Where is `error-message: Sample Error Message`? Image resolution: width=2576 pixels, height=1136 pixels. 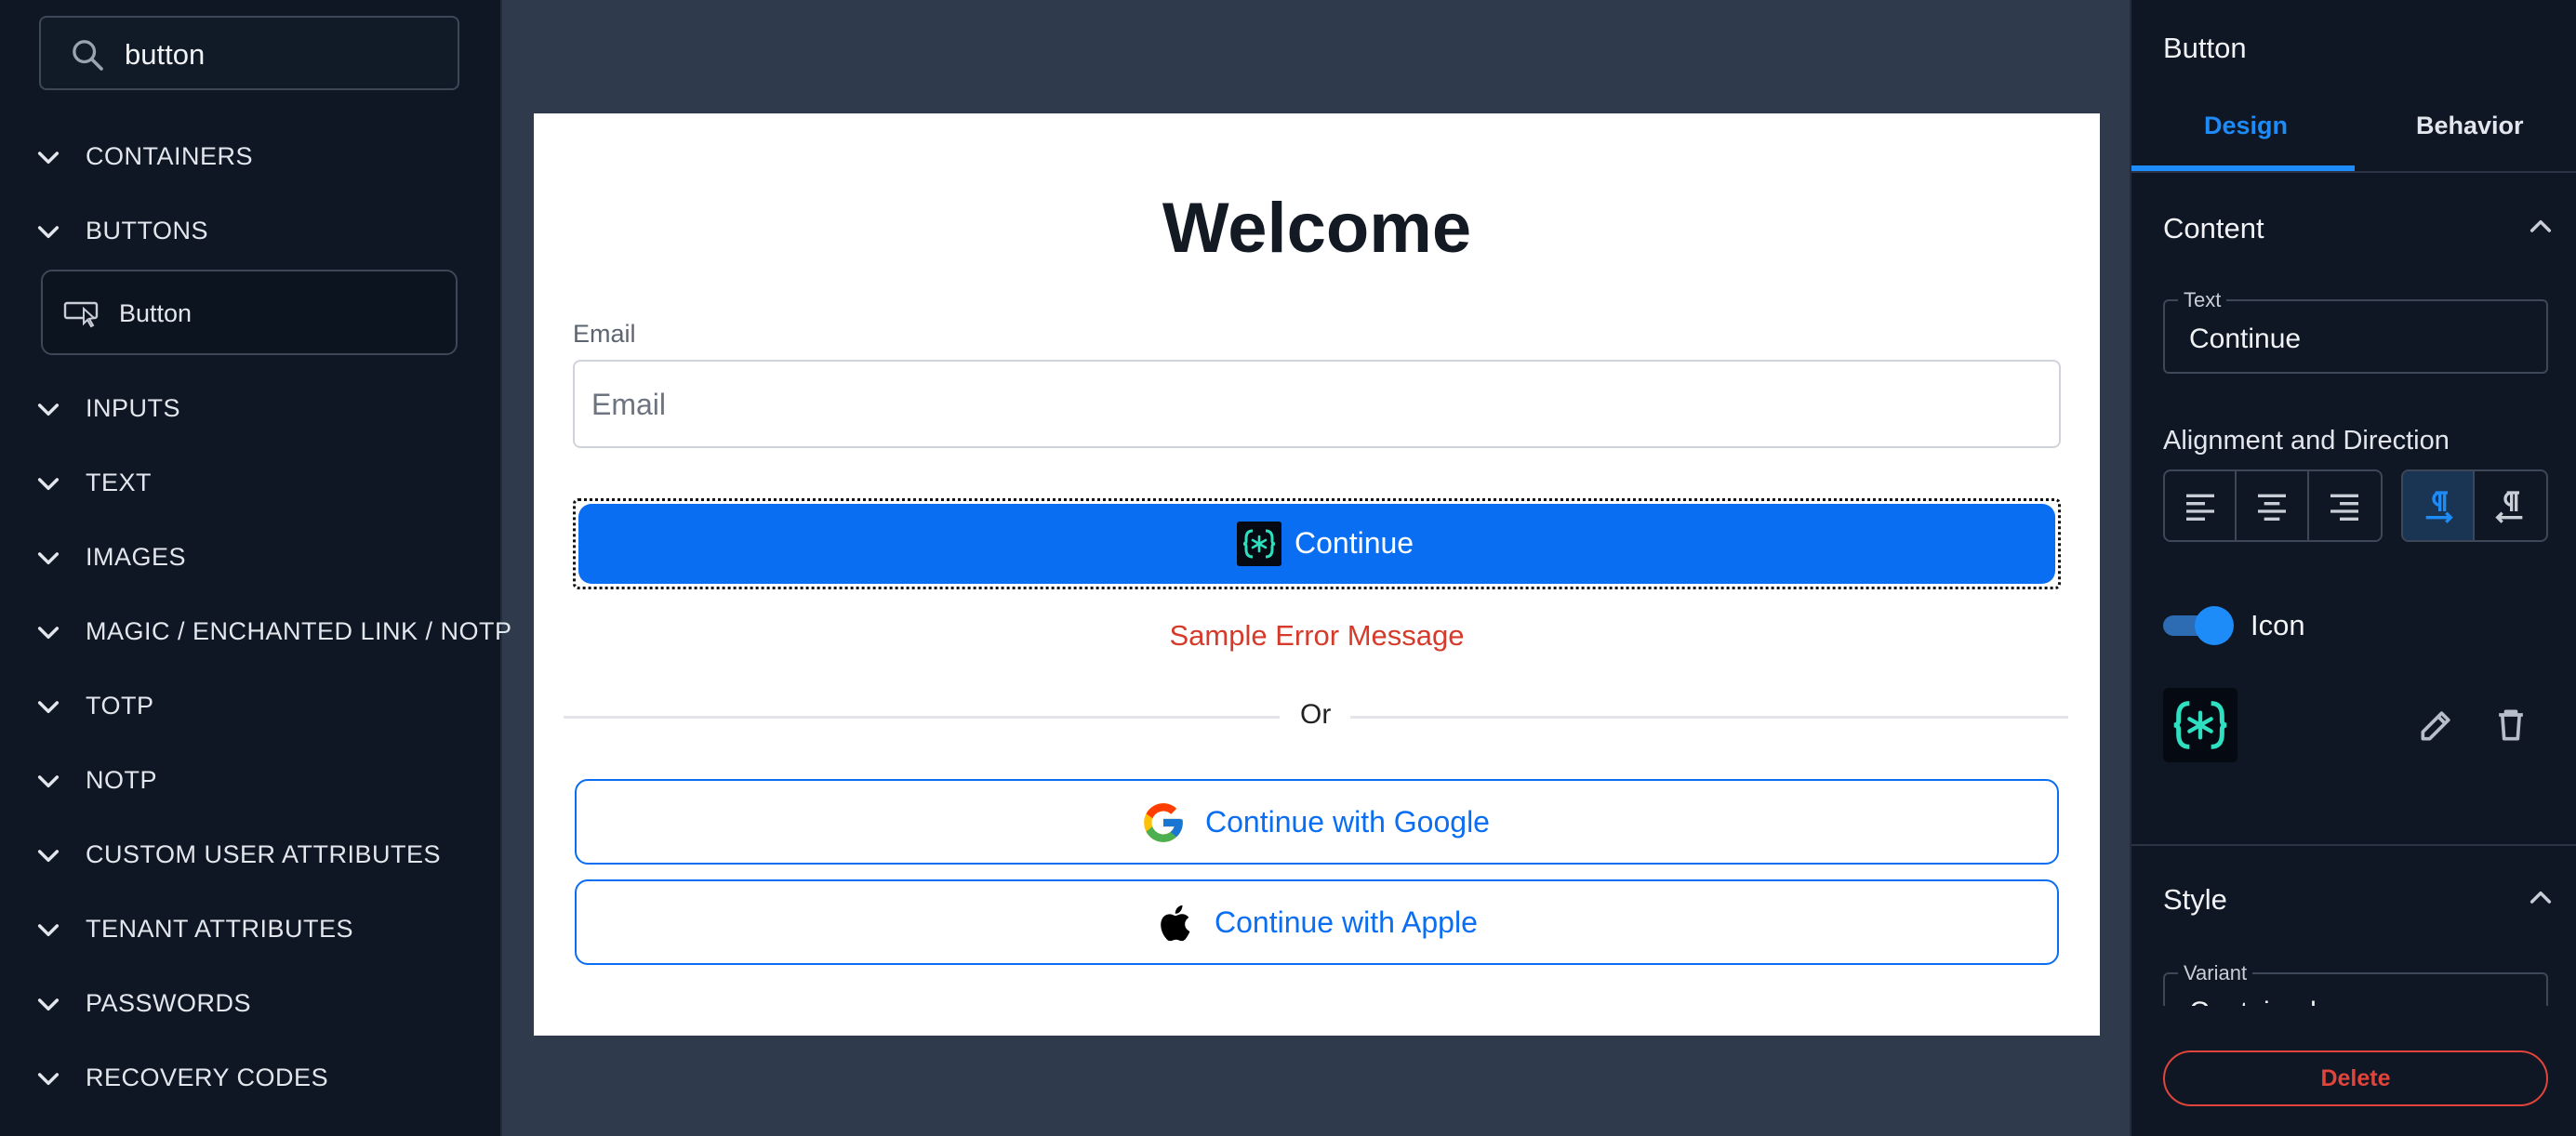
error-message: Sample Error Message is located at coordinates (1317, 636).